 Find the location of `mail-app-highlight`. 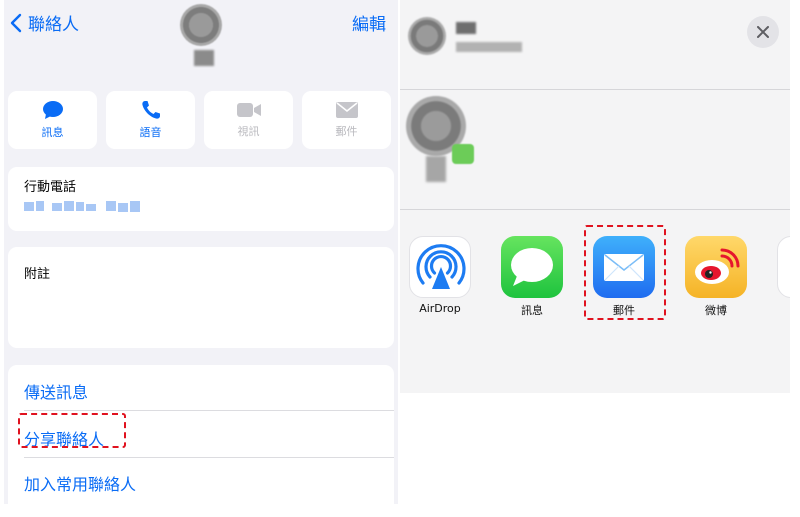

mail-app-highlight is located at coordinates (625, 272).